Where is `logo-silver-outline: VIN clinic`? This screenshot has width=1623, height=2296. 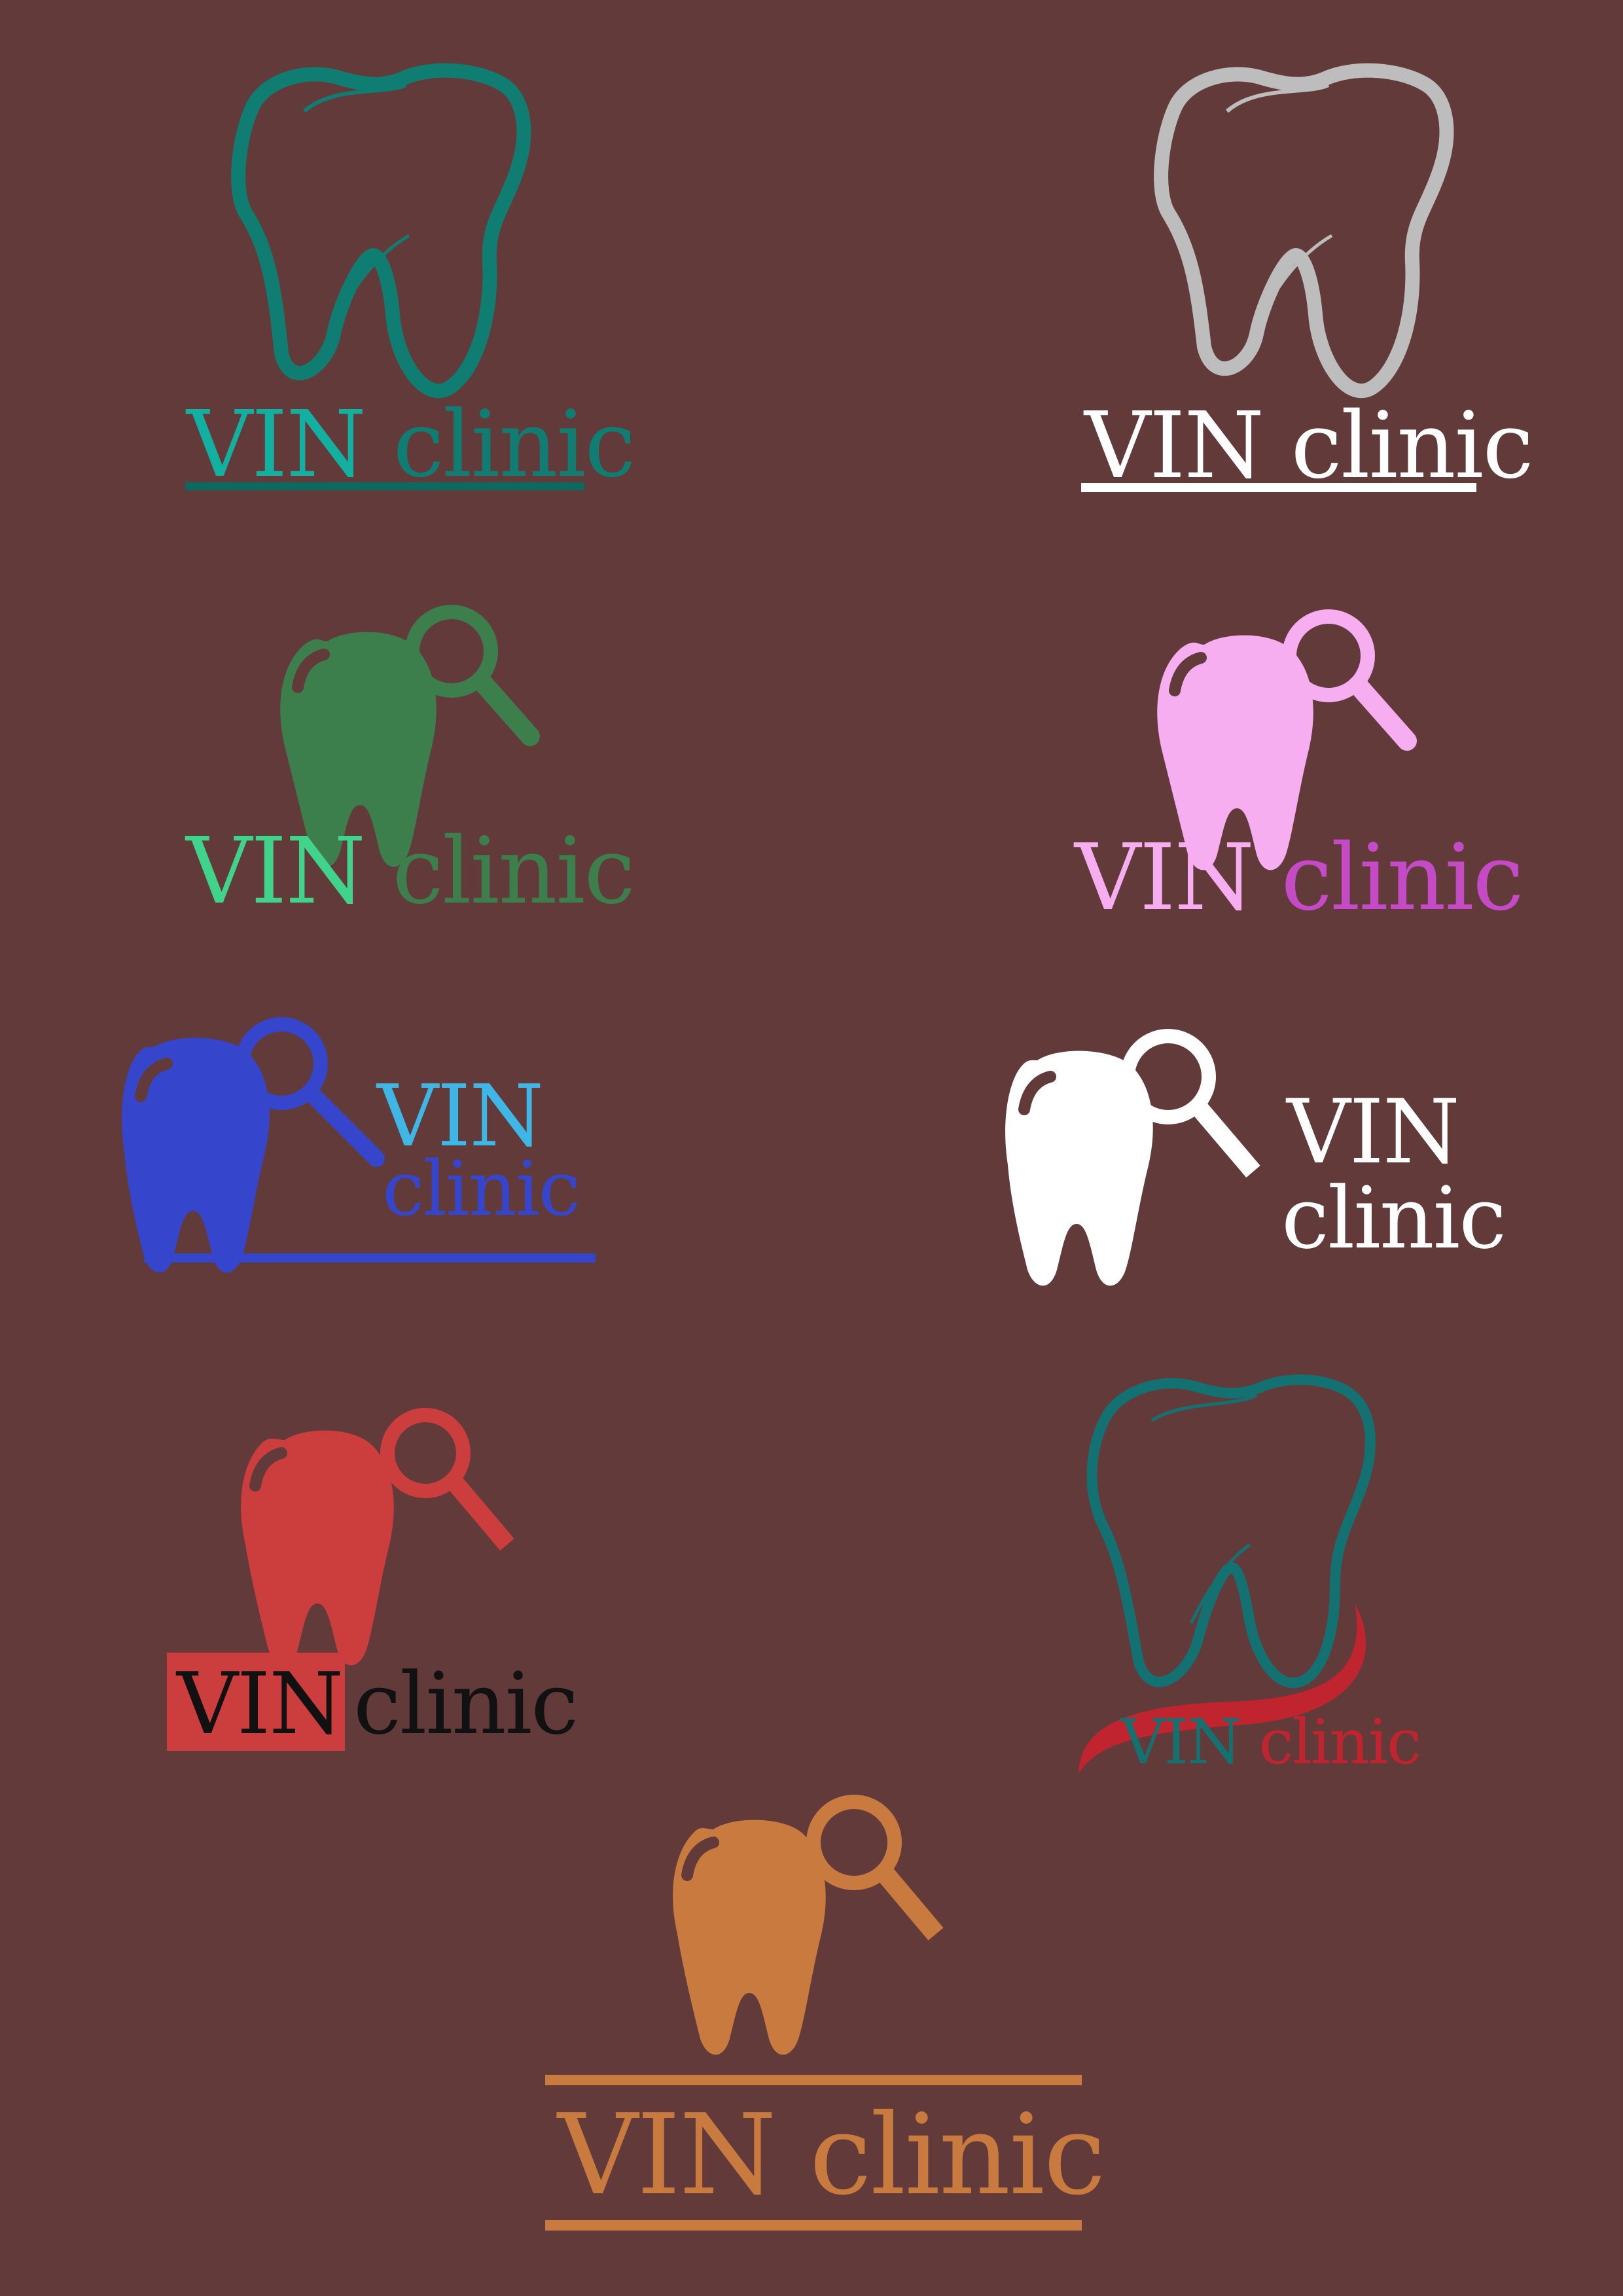
logo-silver-outline: VIN clinic is located at coordinates (1303, 268).